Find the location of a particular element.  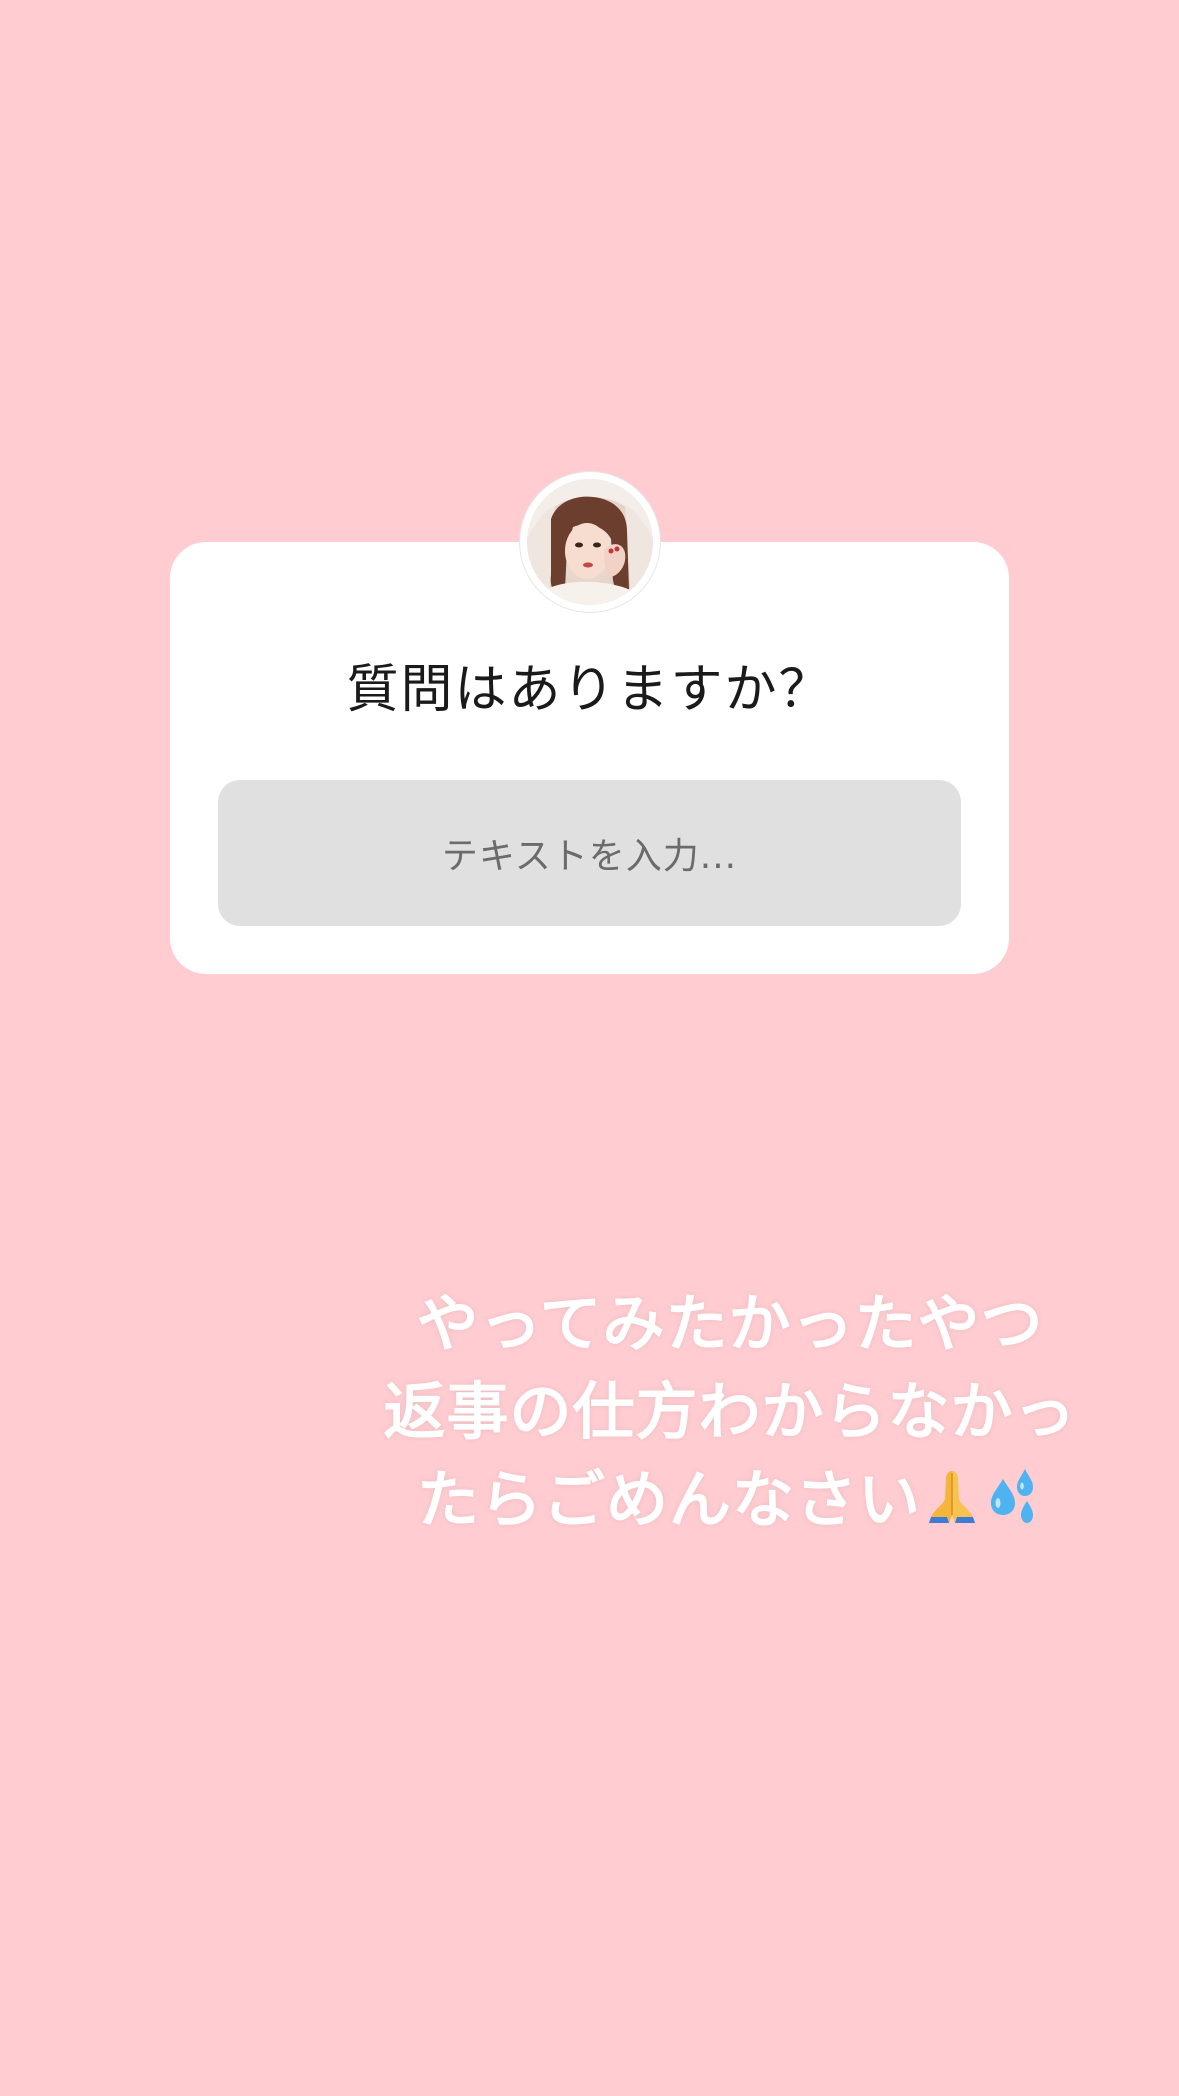

folded-hands-icon is located at coordinates (952, 1506).